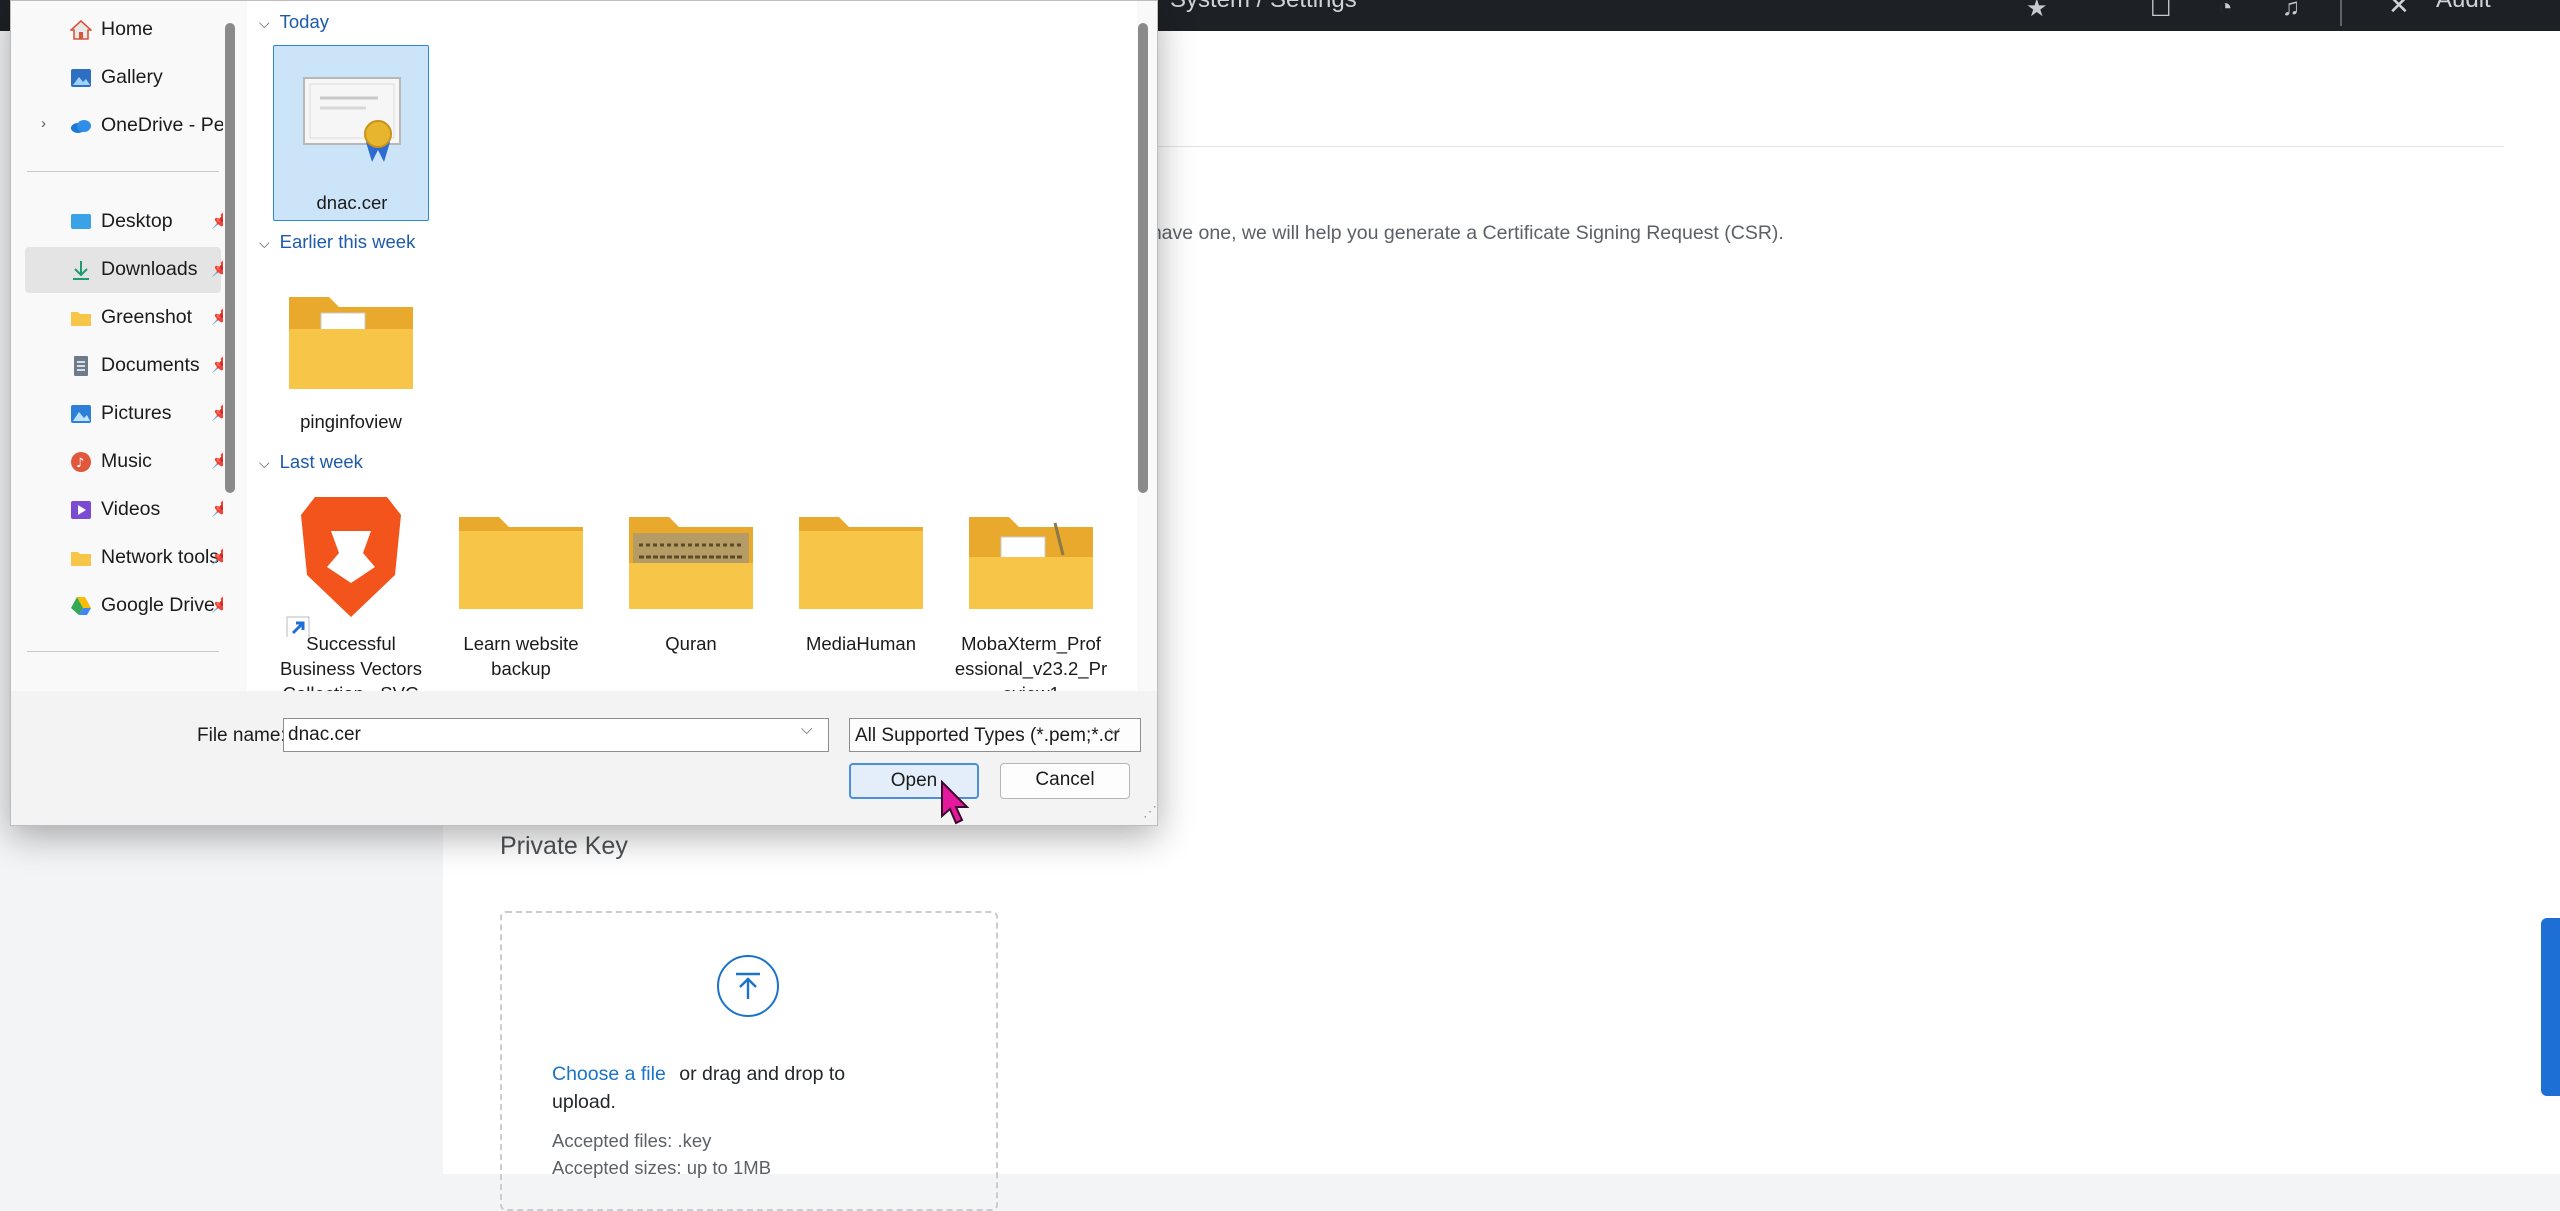 The image size is (2560, 1211). What do you see at coordinates (1143, 258) in the screenshot?
I see `content-scrollbar` at bounding box center [1143, 258].